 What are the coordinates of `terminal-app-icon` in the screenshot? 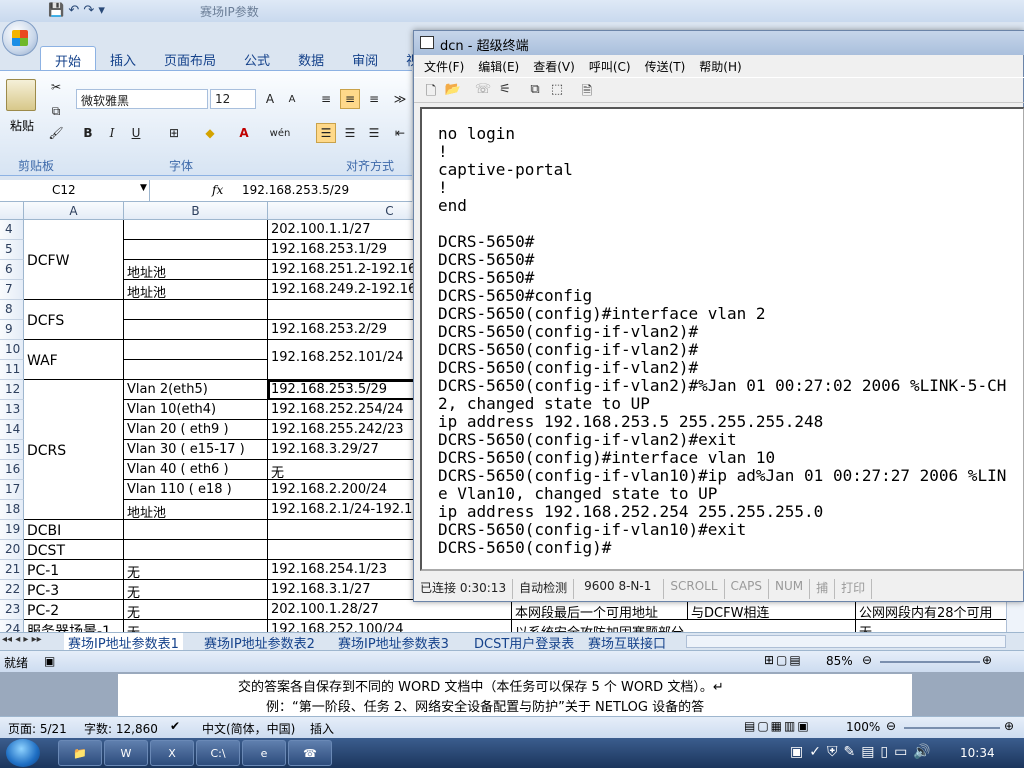 It's located at (427, 42).